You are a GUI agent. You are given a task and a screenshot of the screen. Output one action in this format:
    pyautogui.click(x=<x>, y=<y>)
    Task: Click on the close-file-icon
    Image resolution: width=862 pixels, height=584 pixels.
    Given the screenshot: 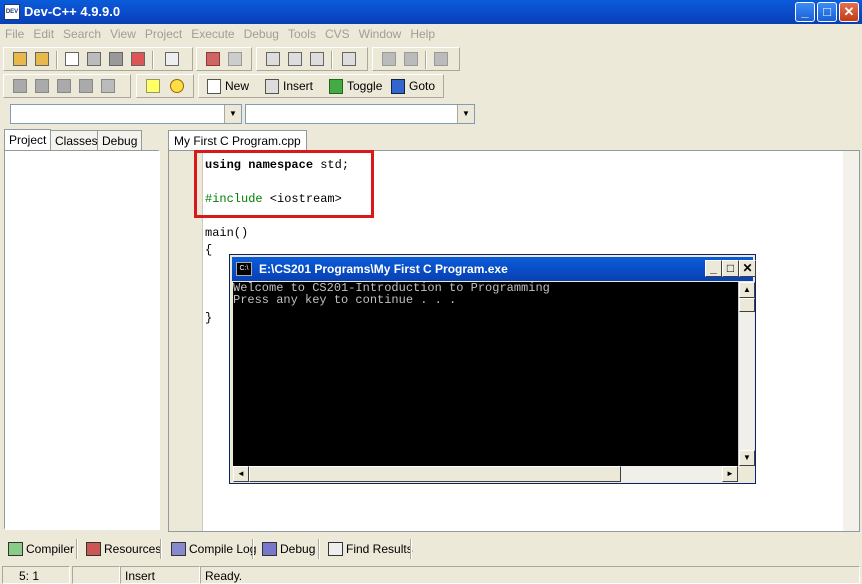 What is the action you would take?
    pyautogui.click(x=138, y=59)
    